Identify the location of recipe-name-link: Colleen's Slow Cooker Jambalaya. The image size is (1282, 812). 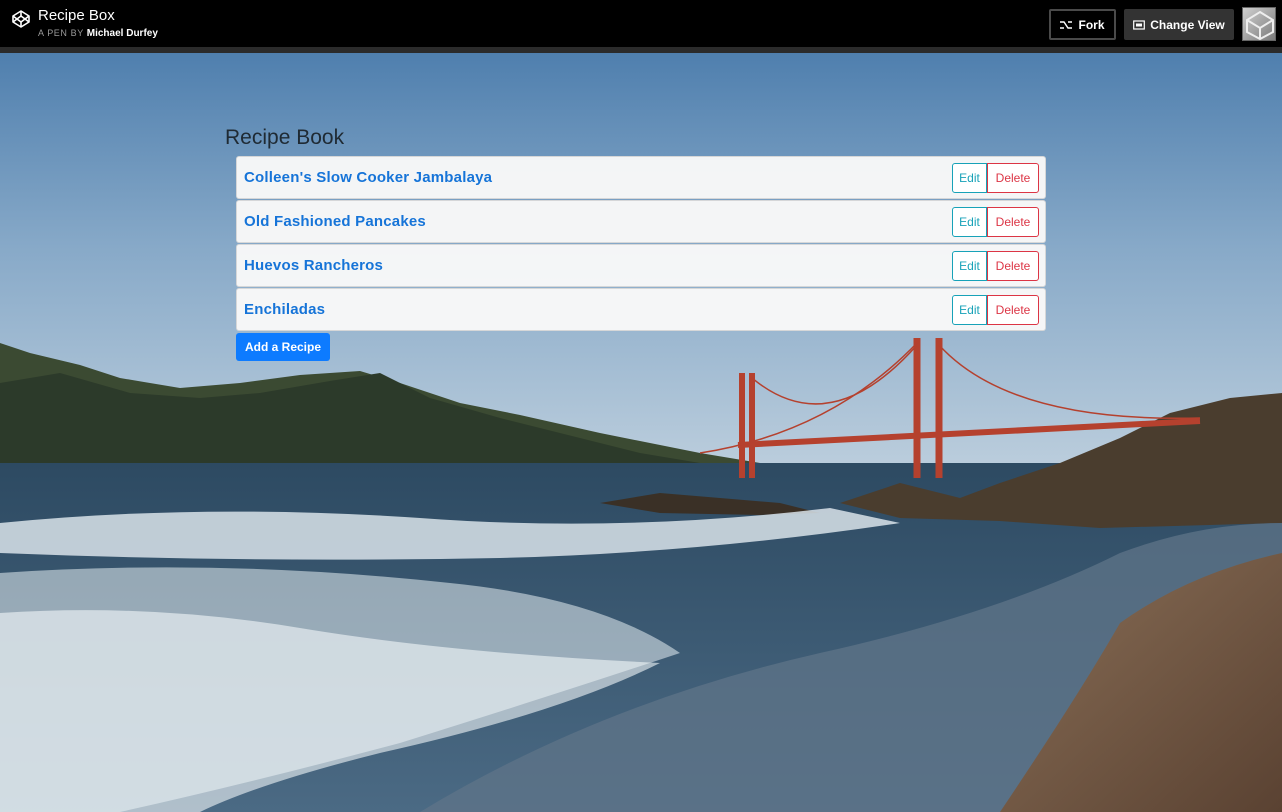
(368, 177).